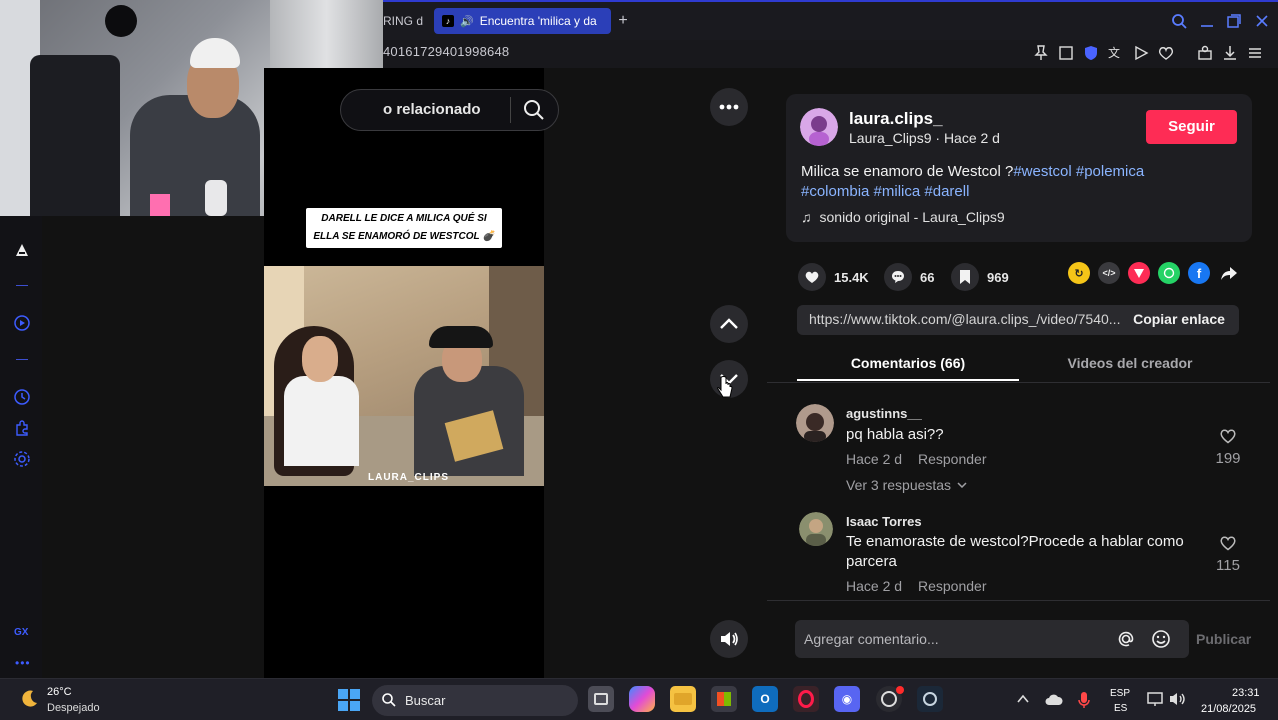  Describe the element at coordinates (467, 21) in the screenshot. I see `speaker-icon: 🔊` at that location.